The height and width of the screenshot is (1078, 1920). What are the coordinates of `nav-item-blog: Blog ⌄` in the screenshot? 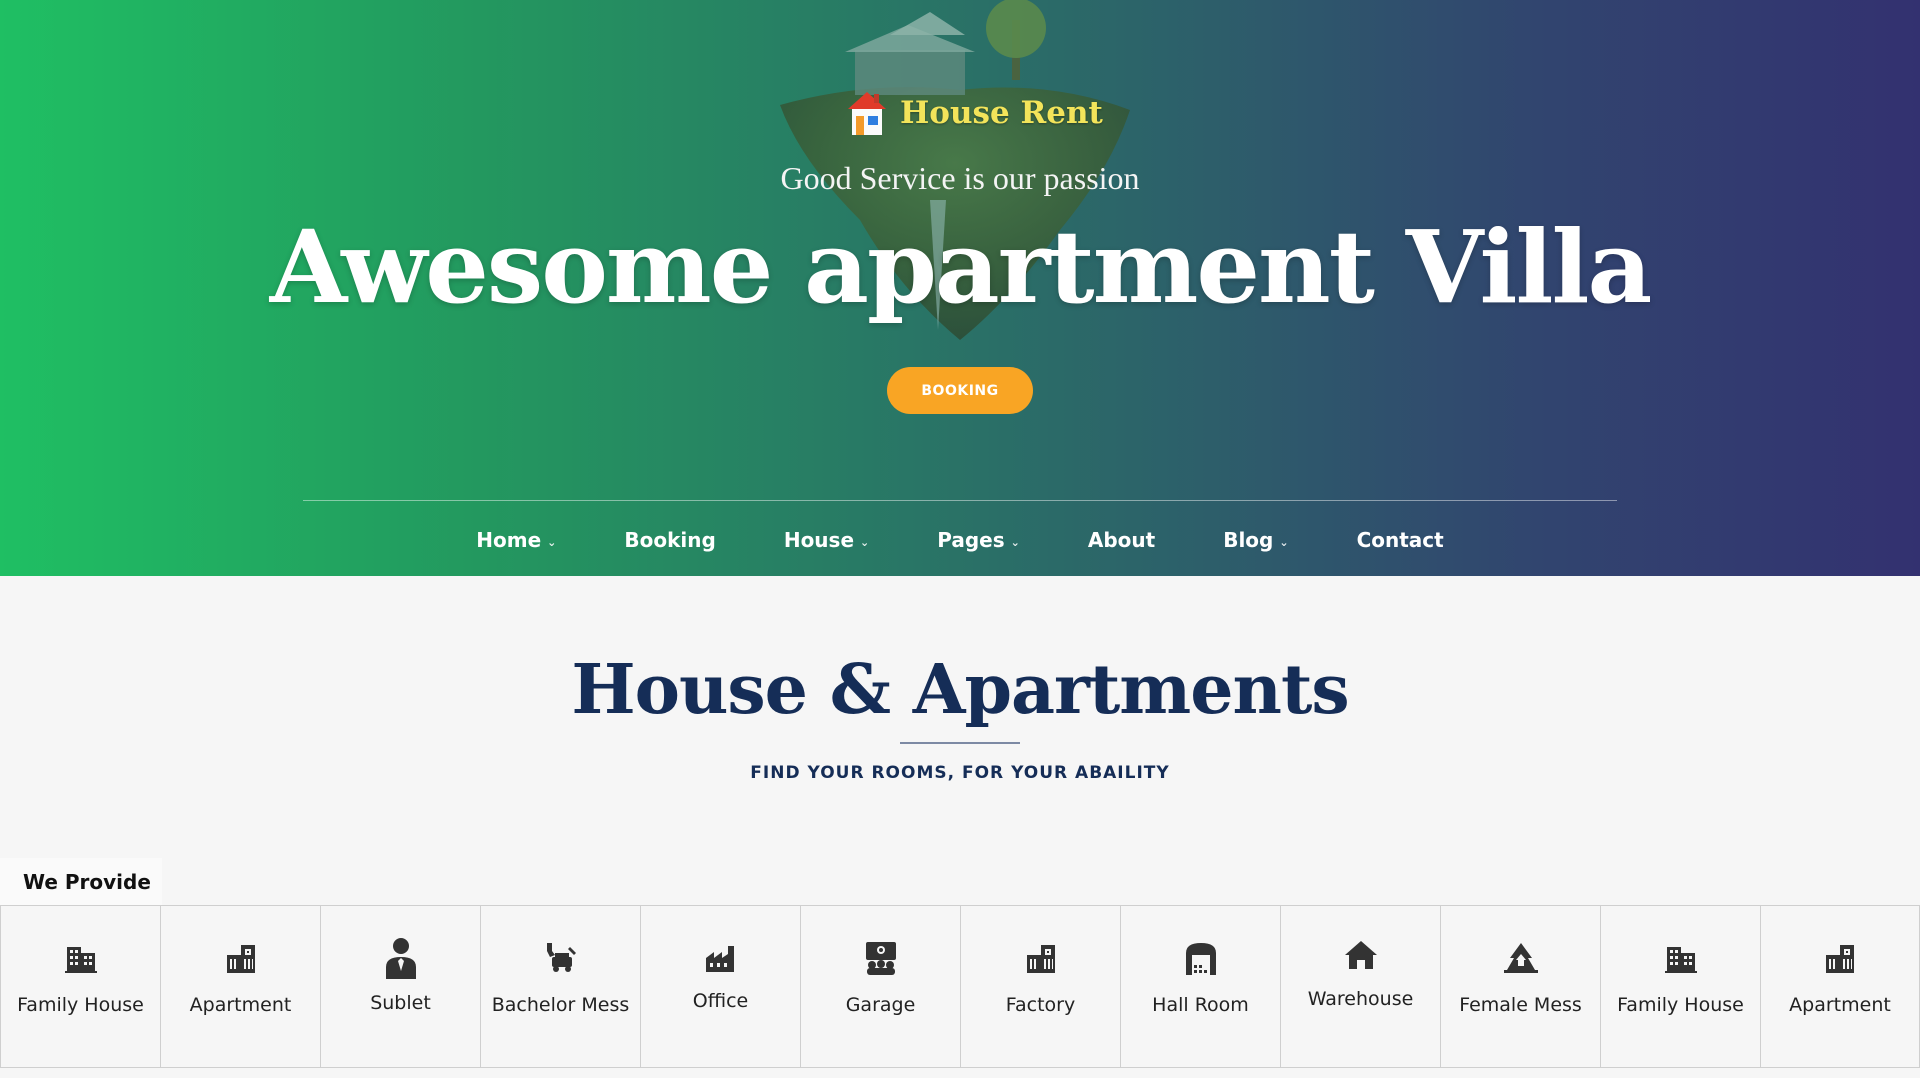 It's located at (1255, 540).